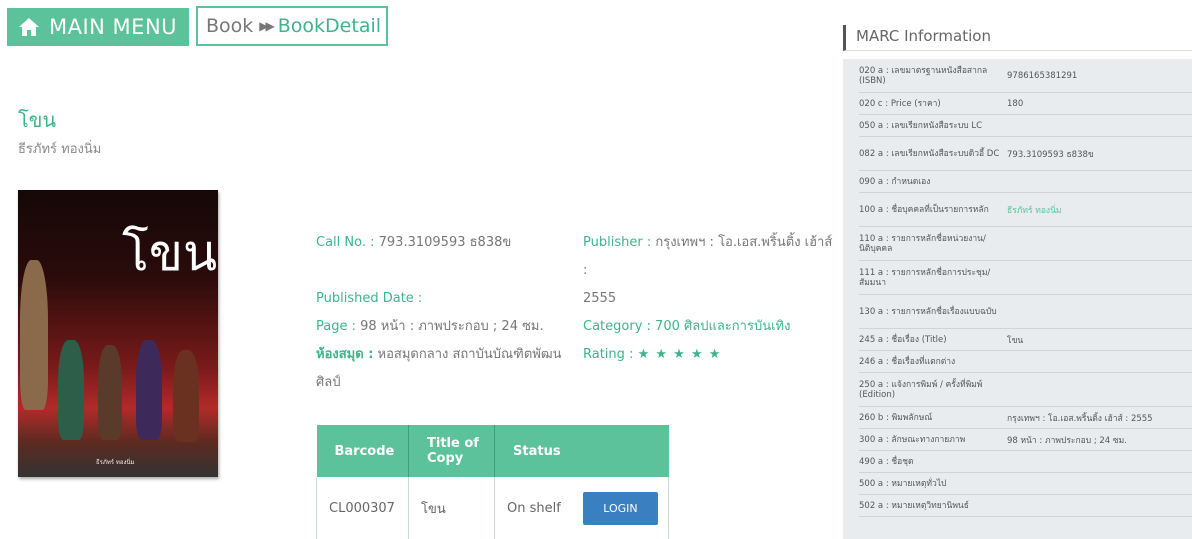  What do you see at coordinates (113, 27) in the screenshot?
I see `main-menu-label: MAIN MENU` at bounding box center [113, 27].